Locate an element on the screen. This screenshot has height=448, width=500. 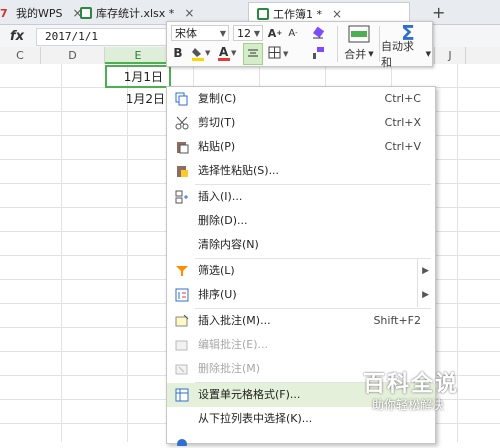
column-header-e: E is located at coordinates (138, 55).